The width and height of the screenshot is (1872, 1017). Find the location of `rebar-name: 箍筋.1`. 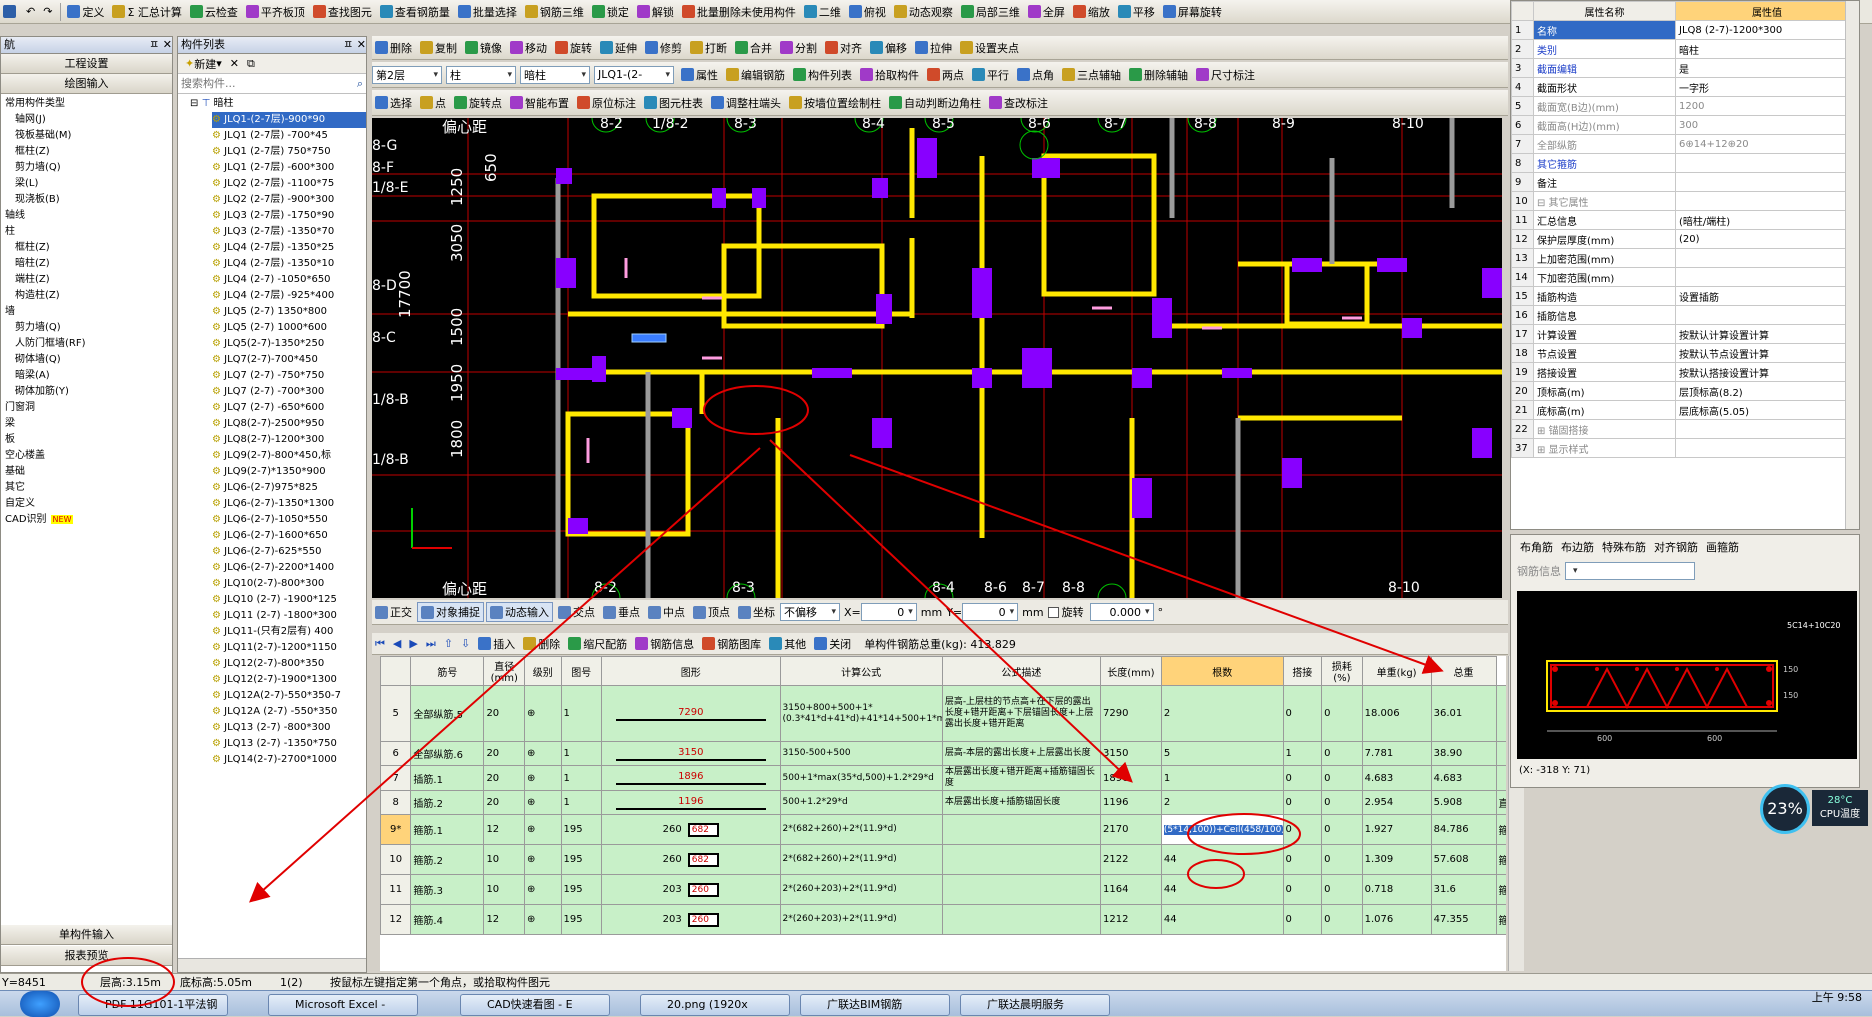

rebar-name: 箍筋.1 is located at coordinates (447, 829).